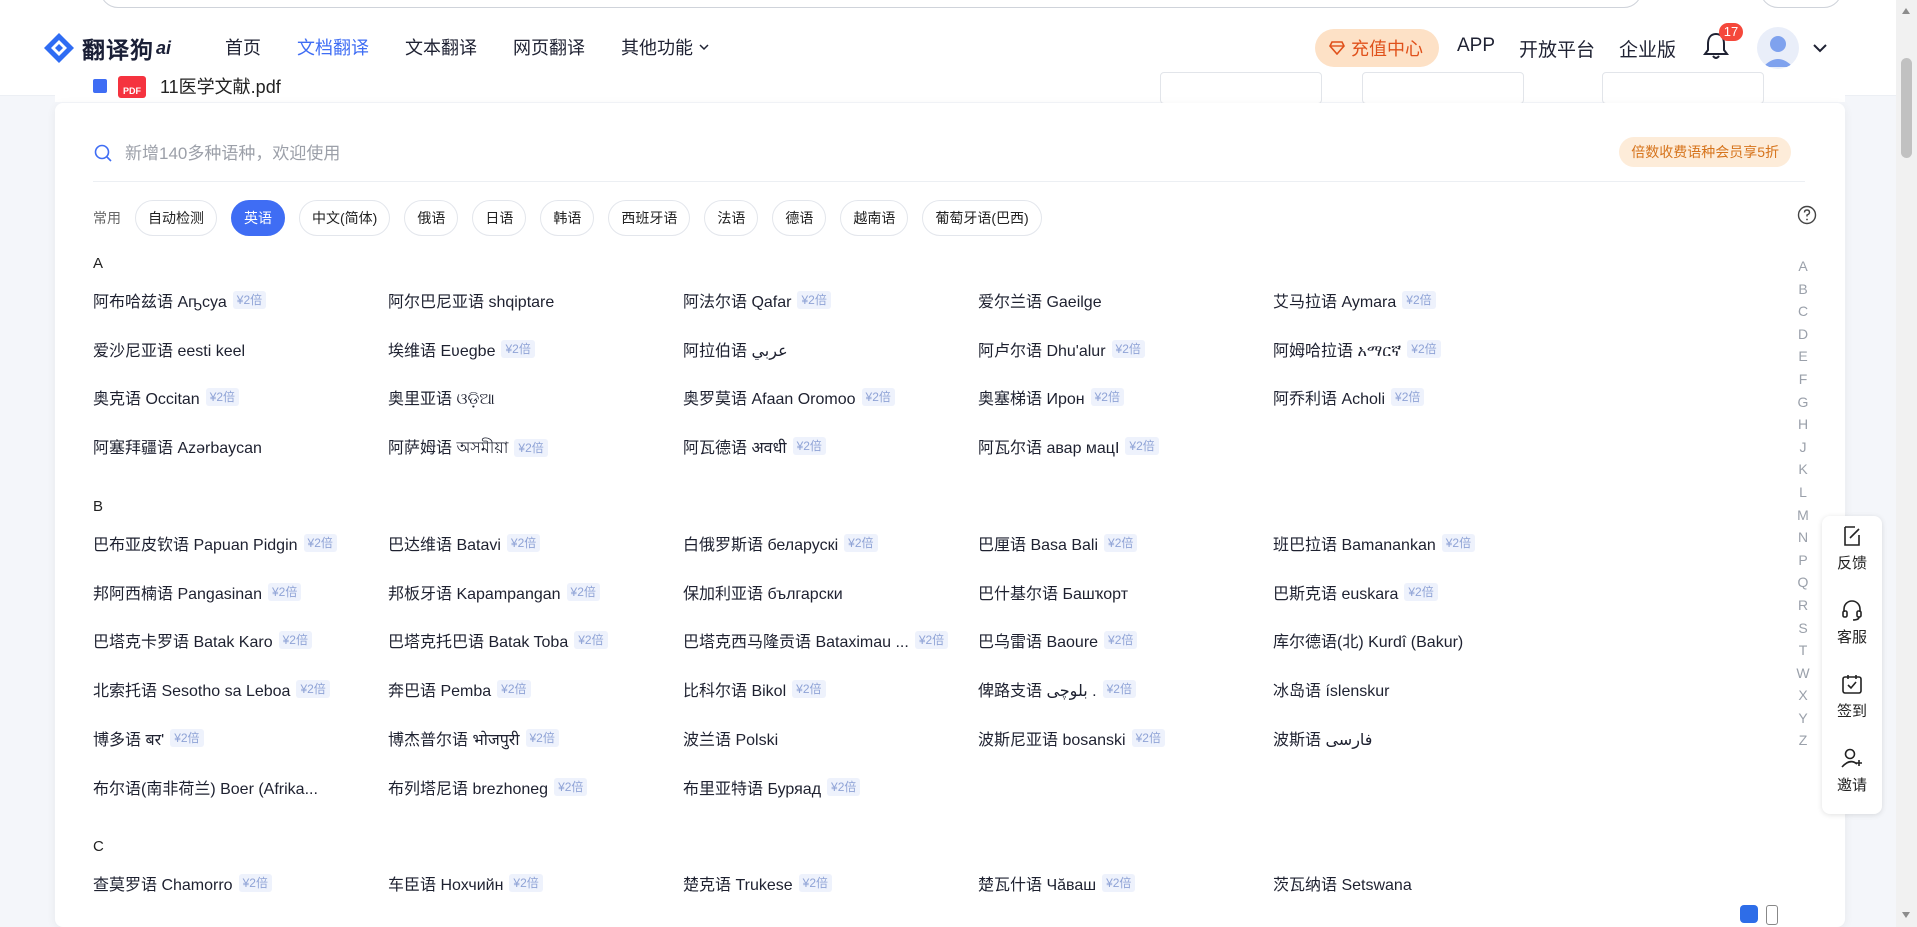 This screenshot has width=1917, height=927. What do you see at coordinates (473, 738) in the screenshot?
I see `language-option: 博杰普尔语 भोजपुरी ¥2倍` at bounding box center [473, 738].